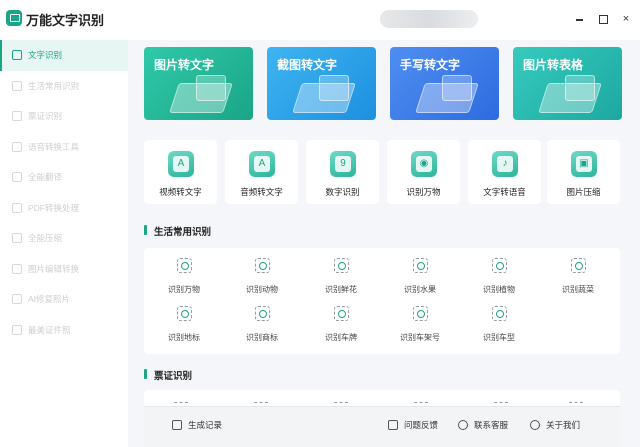  What do you see at coordinates (382, 426) in the screenshot?
I see `footer-bar: 生成记录 问题反馈 联系客服 关于我们` at bounding box center [382, 426].